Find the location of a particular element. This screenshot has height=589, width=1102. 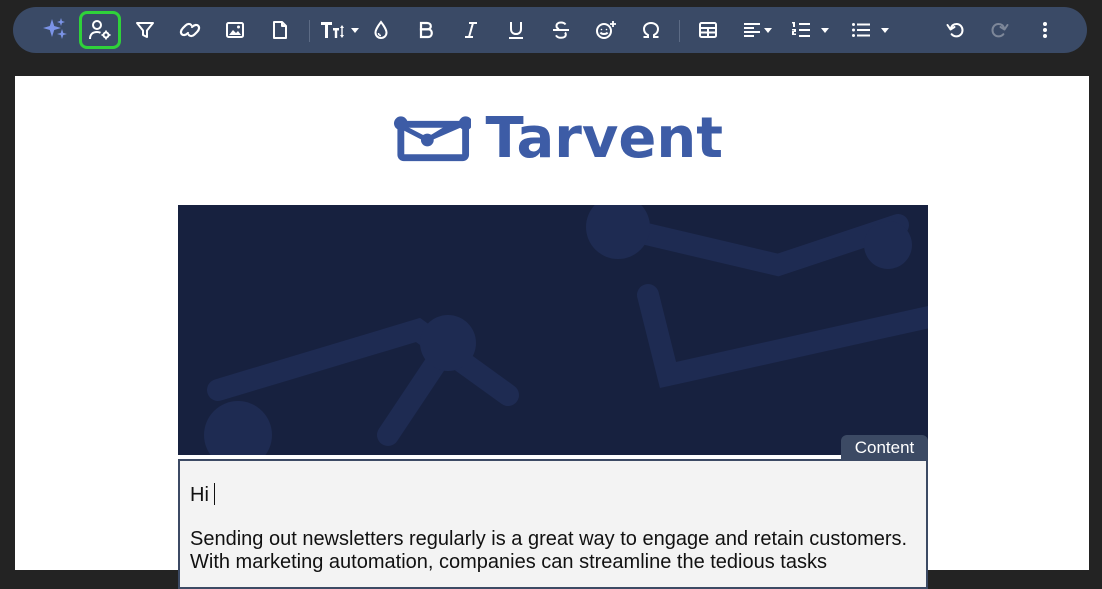

underline-icon is located at coordinates (516, 30).